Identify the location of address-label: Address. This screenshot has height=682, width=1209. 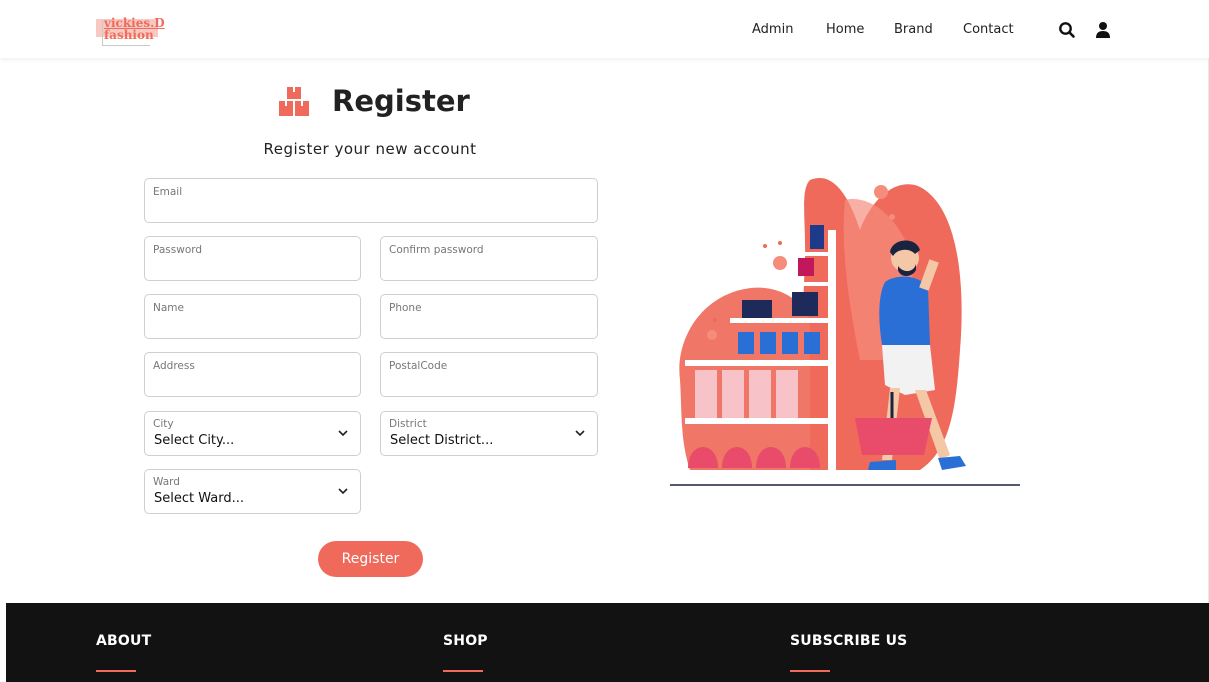
(174, 366).